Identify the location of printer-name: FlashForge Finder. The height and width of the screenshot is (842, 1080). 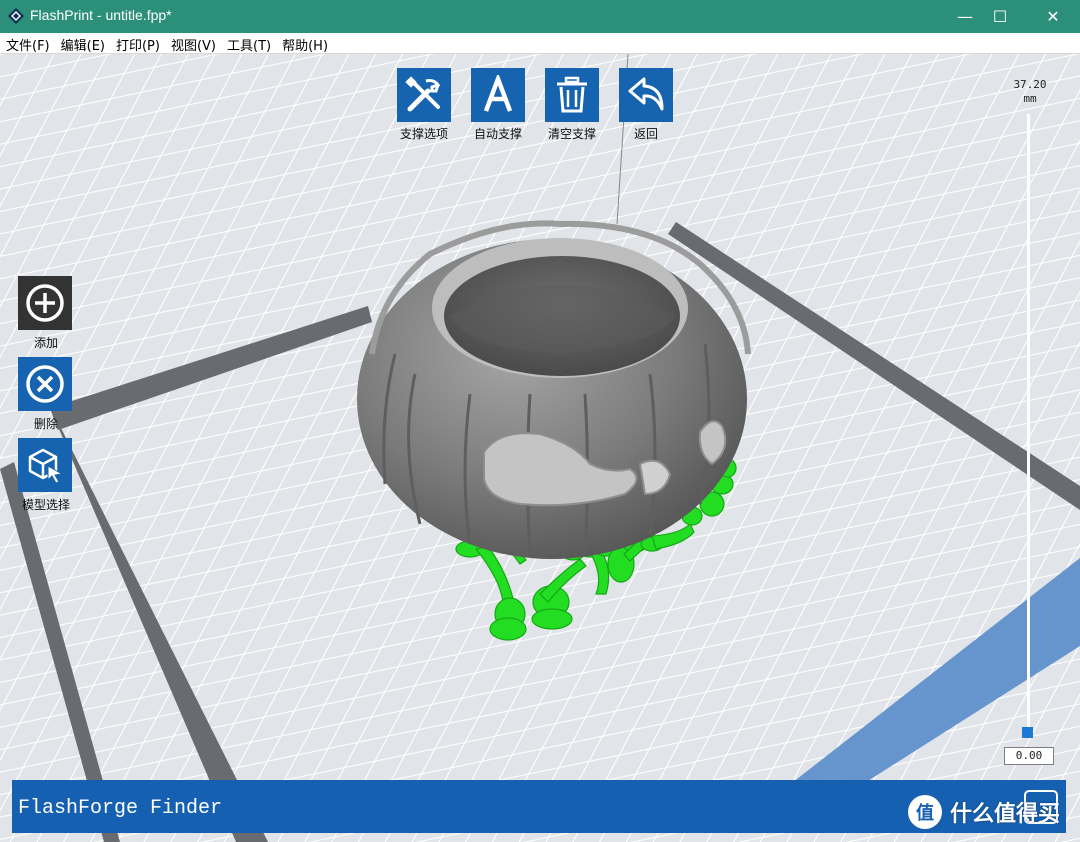
(120, 808).